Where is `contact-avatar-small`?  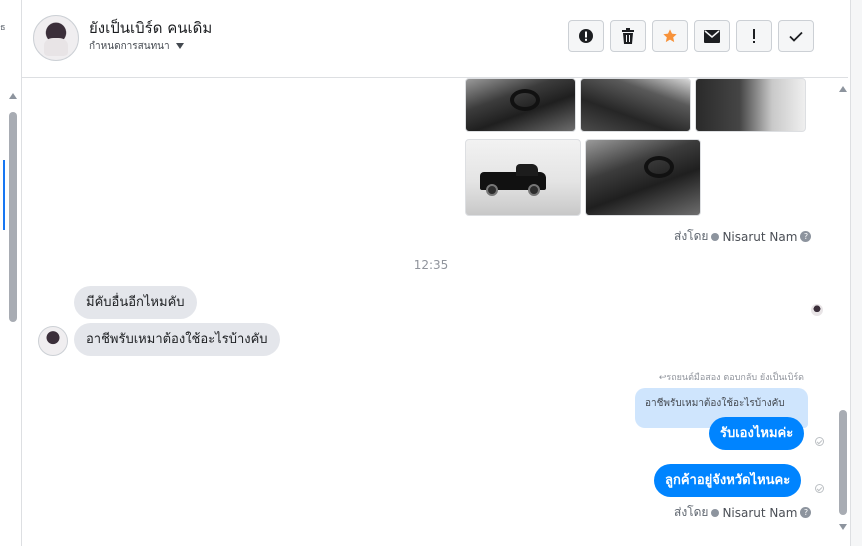
contact-avatar-small is located at coordinates (53, 341).